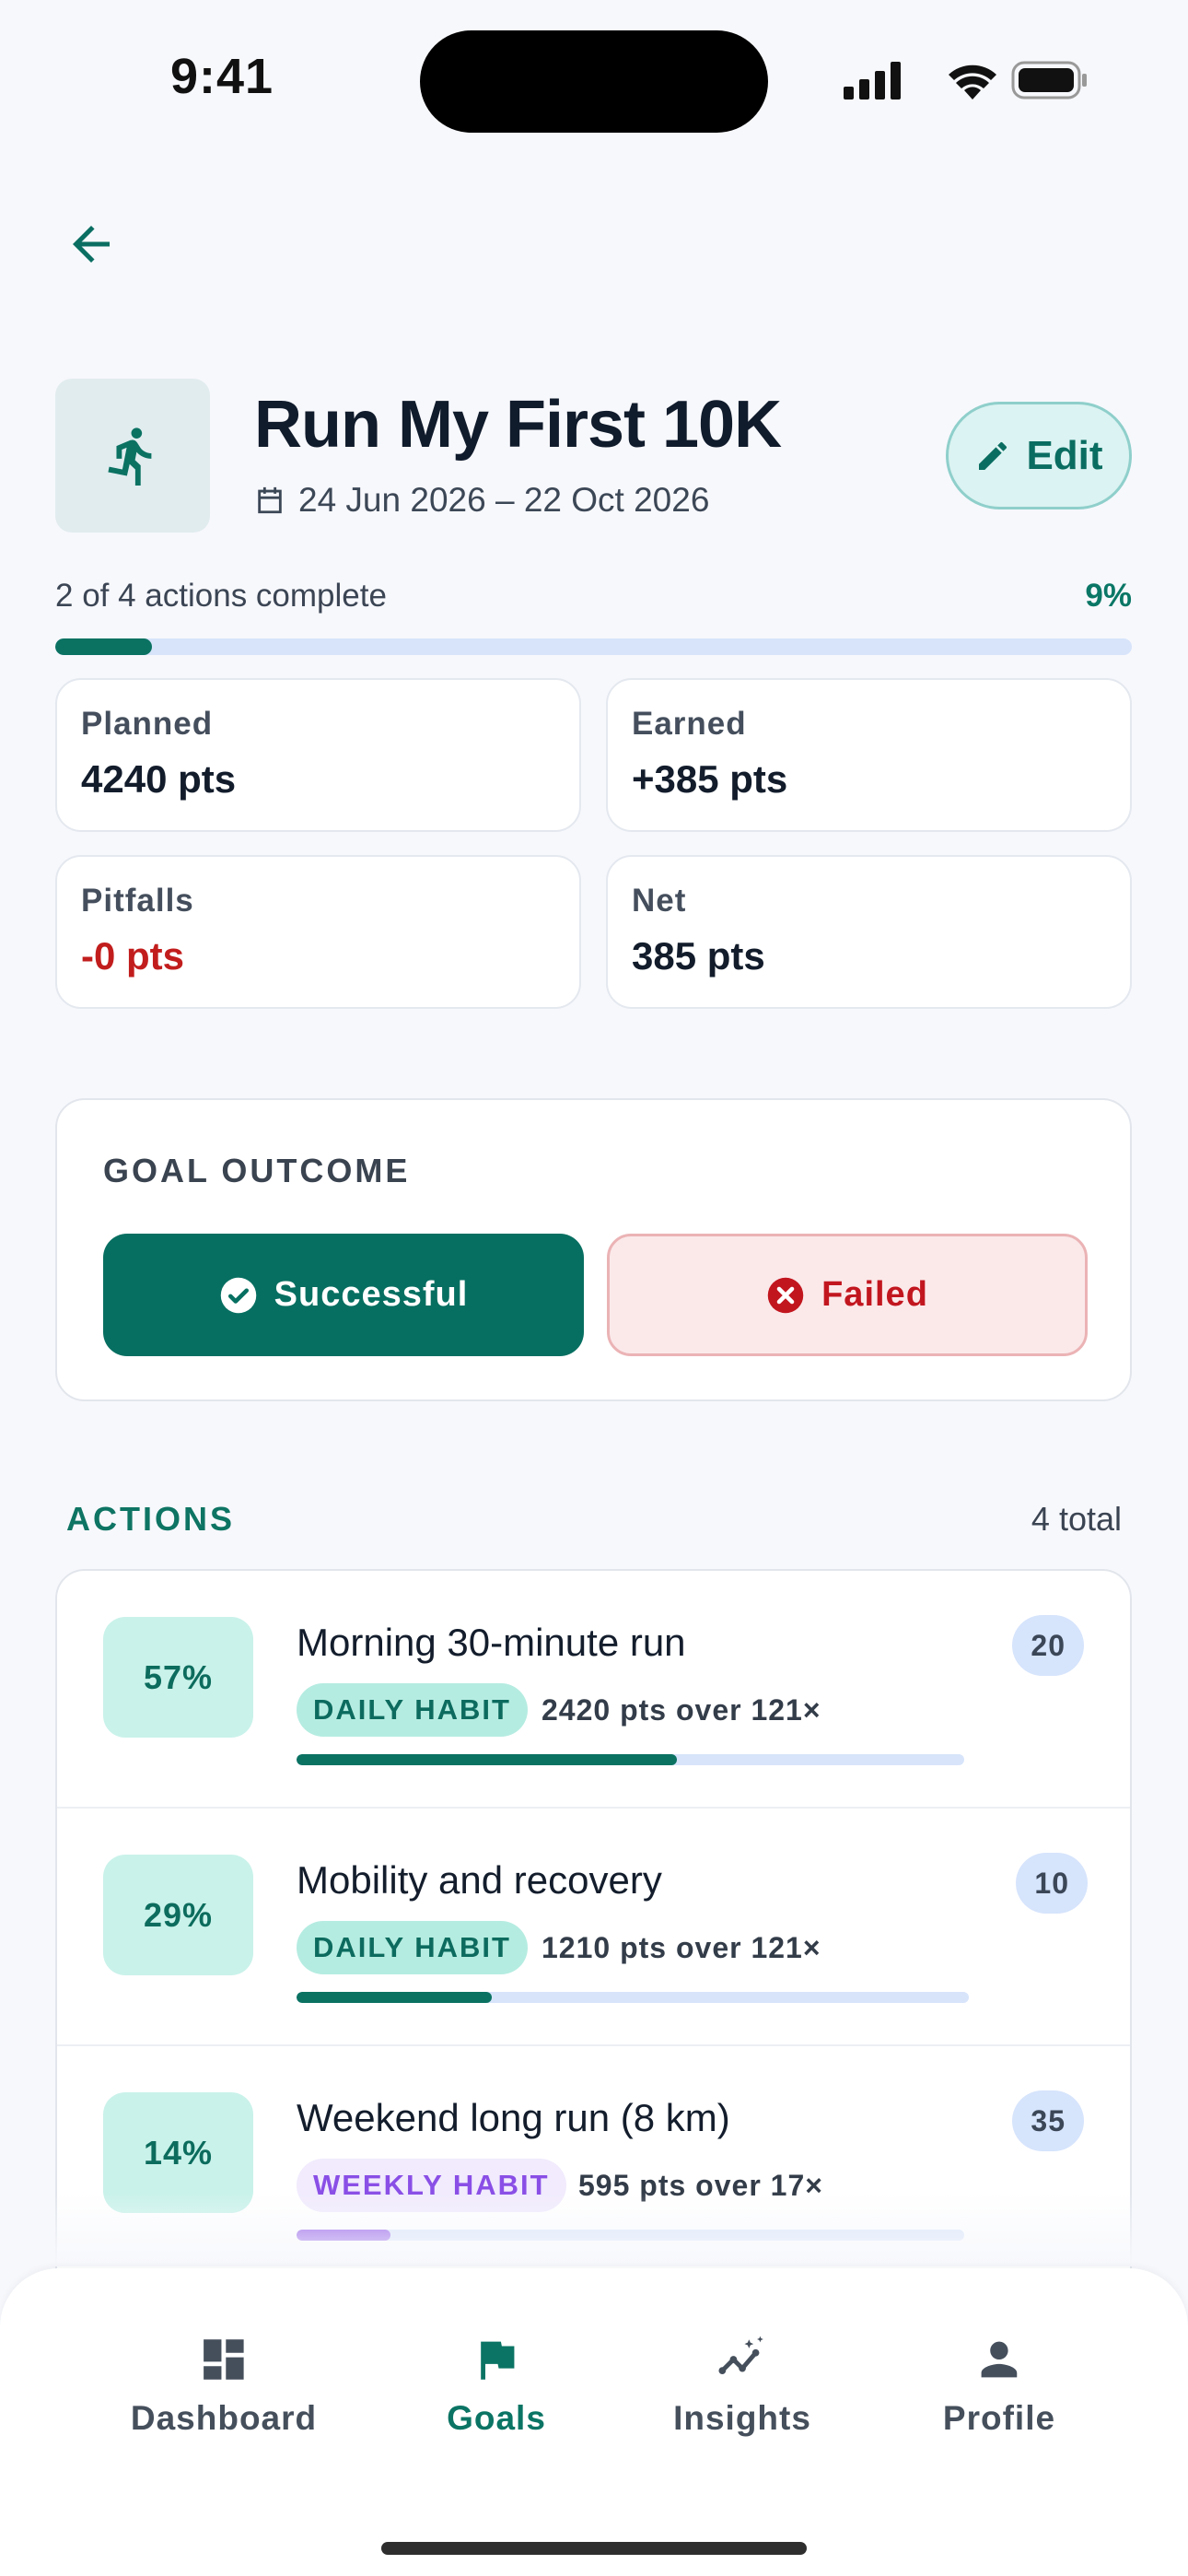  What do you see at coordinates (698, 956) in the screenshot?
I see `stat-value: 385 pts` at bounding box center [698, 956].